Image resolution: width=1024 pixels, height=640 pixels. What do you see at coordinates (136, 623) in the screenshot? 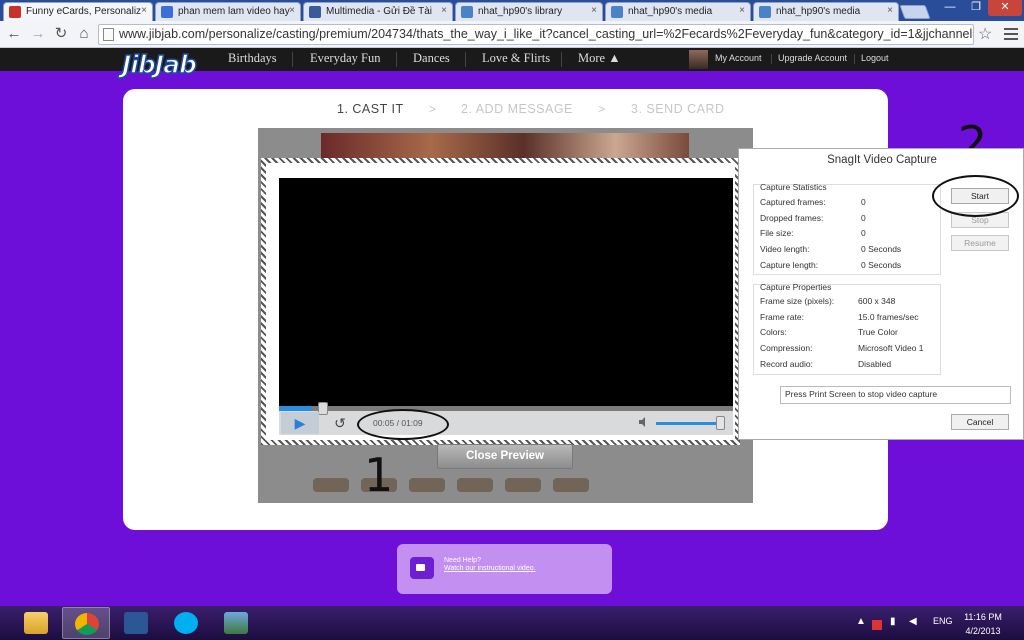
I see `word-icon` at bounding box center [136, 623].